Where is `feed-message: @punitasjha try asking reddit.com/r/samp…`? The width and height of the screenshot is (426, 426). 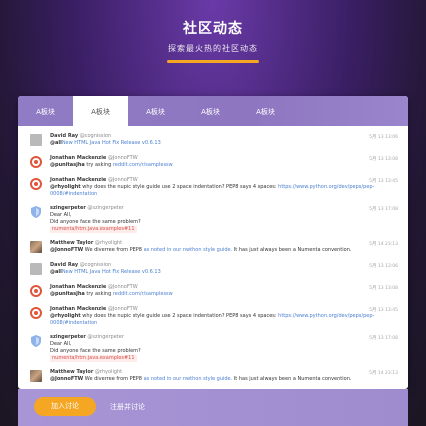
feed-message: @punitasjha try asking reddit.com/r/samp… is located at coordinates (225, 294).